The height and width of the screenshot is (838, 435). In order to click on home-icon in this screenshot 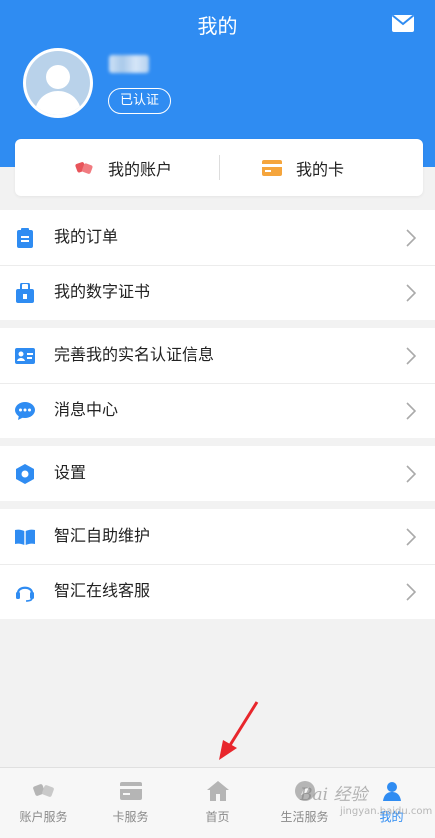, I will do `click(218, 791)`.